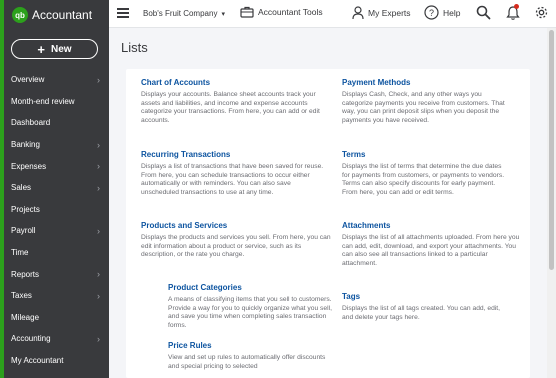 The height and width of the screenshot is (378, 556). I want to click on notification-dot, so click(516, 6).